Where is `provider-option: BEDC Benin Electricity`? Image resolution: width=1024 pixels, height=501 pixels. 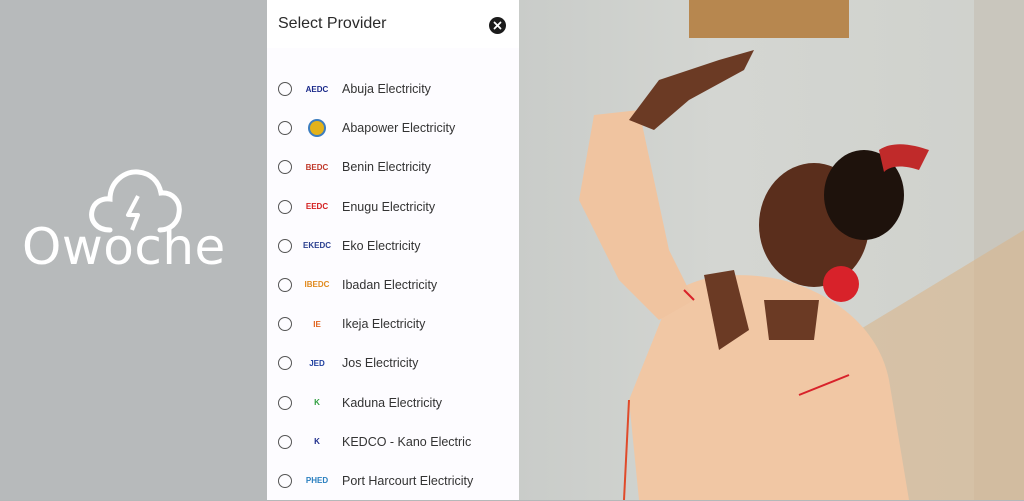 provider-option: BEDC Benin Electricity is located at coordinates (393, 167).